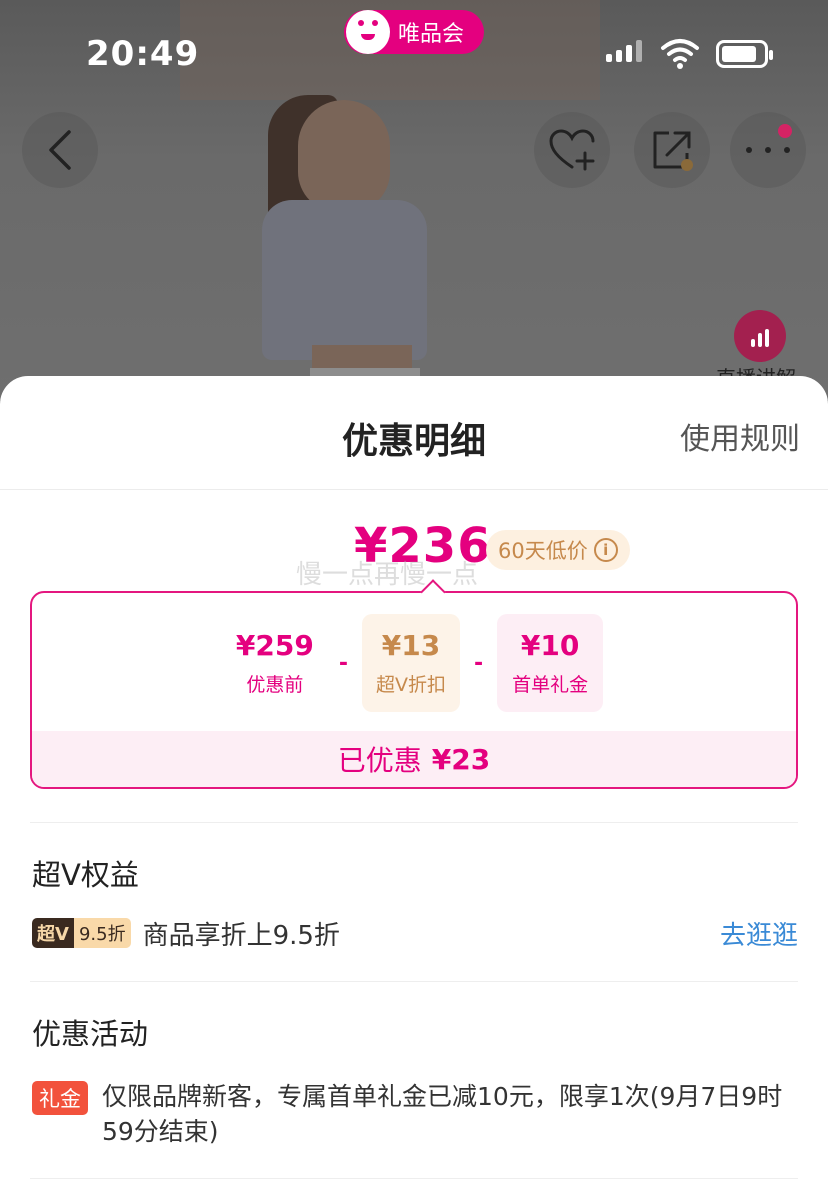 The width and height of the screenshot is (828, 1198). What do you see at coordinates (274, 645) in the screenshot?
I see `original-amount: ¥259` at bounding box center [274, 645].